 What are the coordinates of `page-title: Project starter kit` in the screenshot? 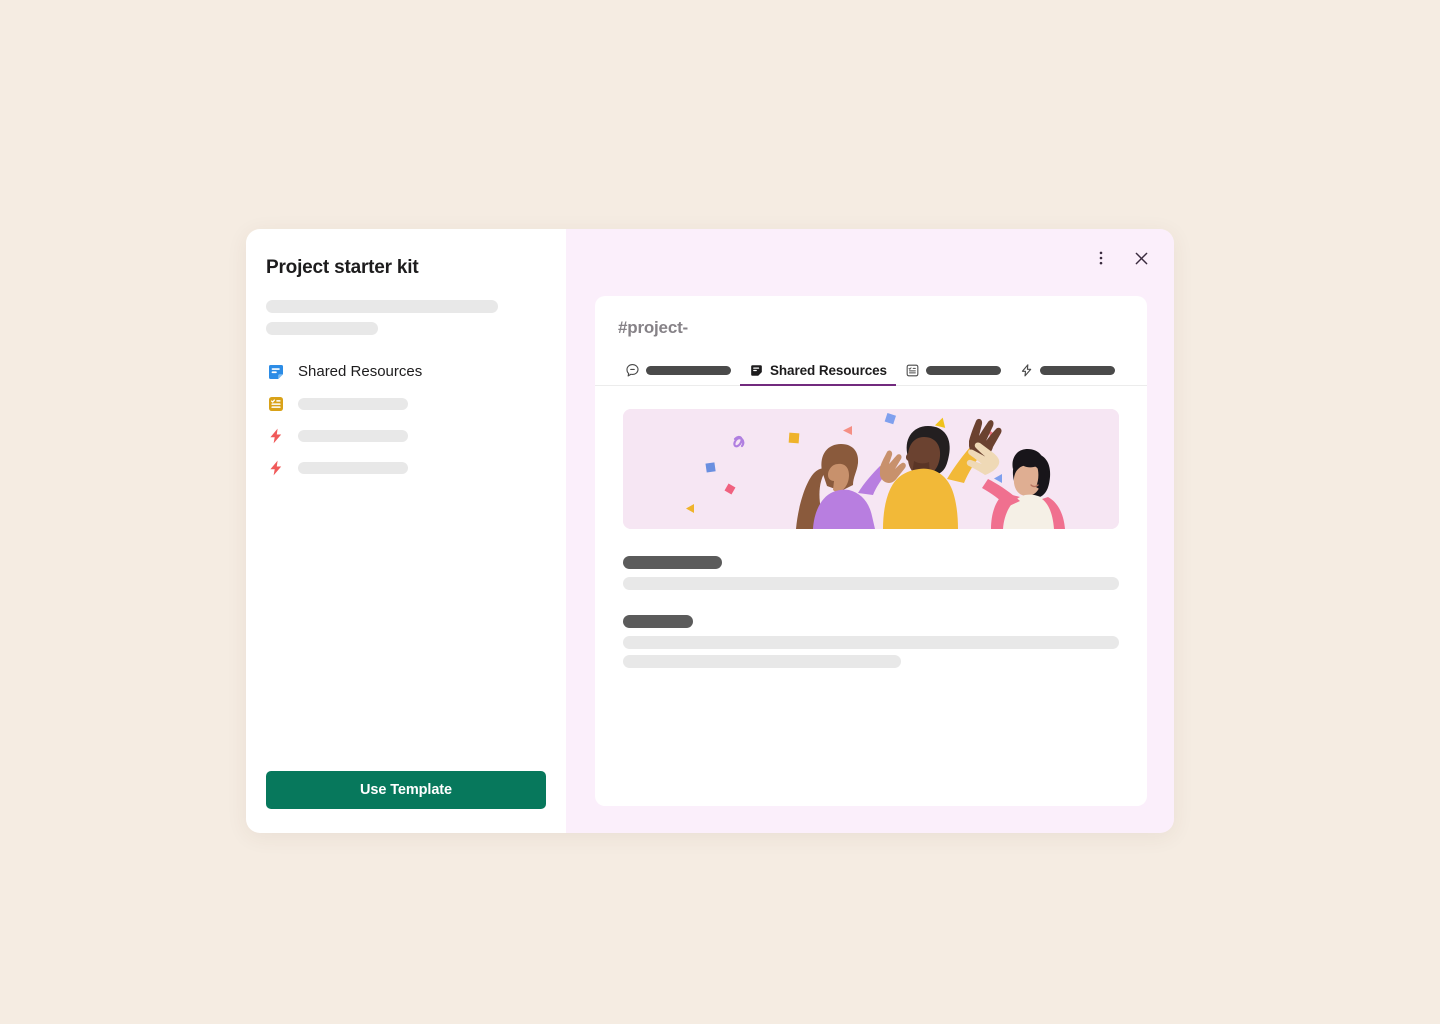 It's located at (342, 267).